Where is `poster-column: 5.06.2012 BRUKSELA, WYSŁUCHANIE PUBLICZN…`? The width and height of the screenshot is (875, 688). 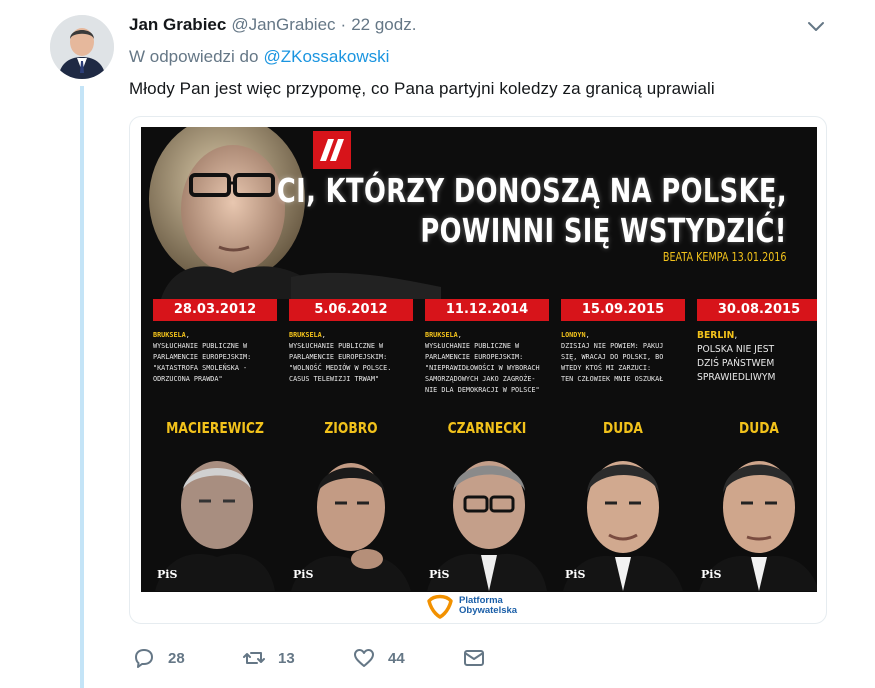
poster-column: 5.06.2012 BRUKSELA, WYSŁUCHANIE PUBLICZN… is located at coordinates (353, 445).